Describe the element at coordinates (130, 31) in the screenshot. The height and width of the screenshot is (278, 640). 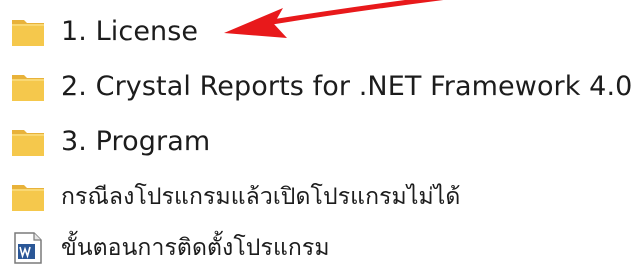
I see `item-label: 1. License` at that location.